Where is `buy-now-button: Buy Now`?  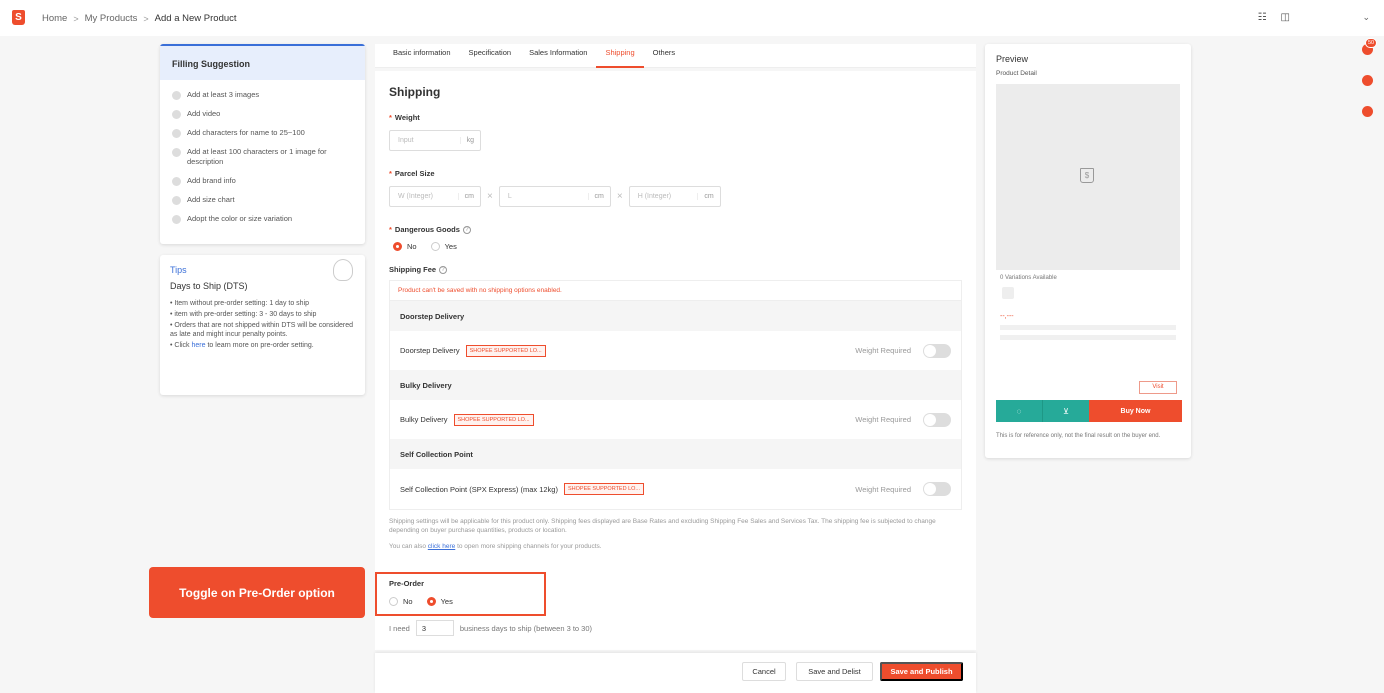
buy-now-button: Buy Now is located at coordinates (1135, 411).